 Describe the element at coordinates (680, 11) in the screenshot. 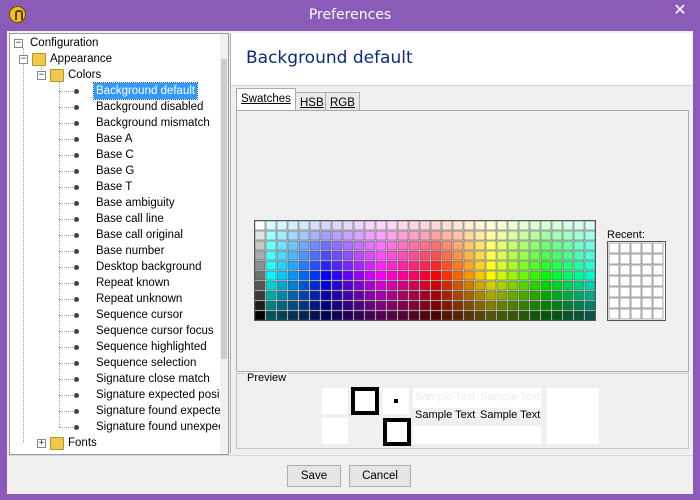

I see `close-button: ✕` at that location.